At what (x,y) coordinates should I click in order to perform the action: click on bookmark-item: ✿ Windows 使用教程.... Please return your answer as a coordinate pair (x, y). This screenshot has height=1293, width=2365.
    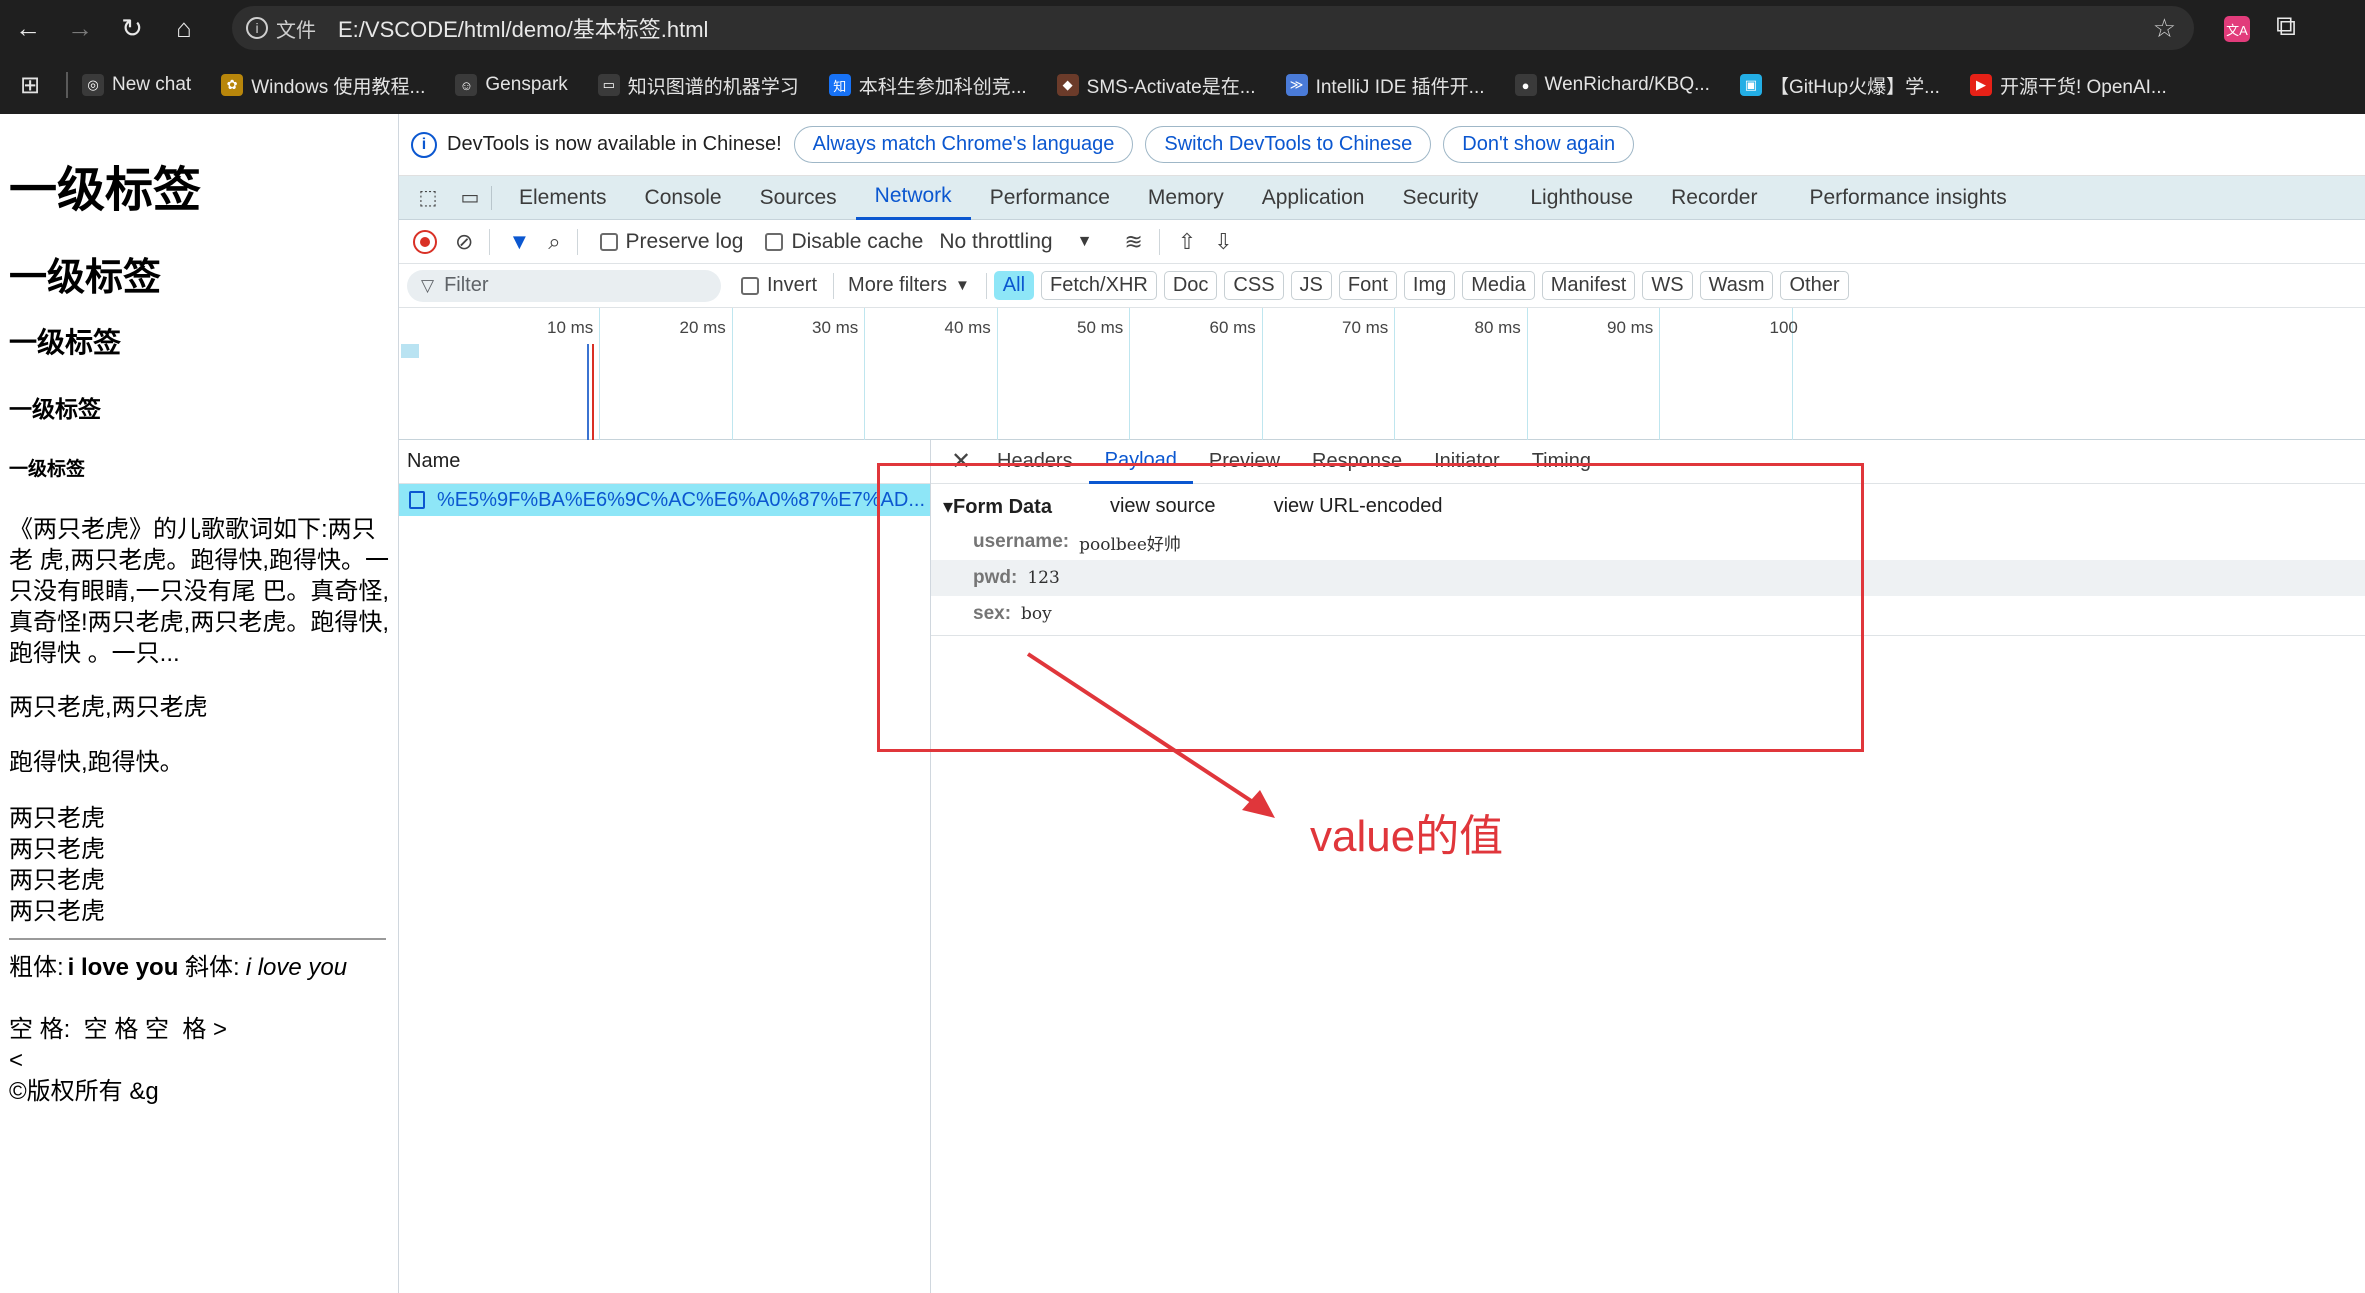
    Looking at the image, I should click on (323, 85).